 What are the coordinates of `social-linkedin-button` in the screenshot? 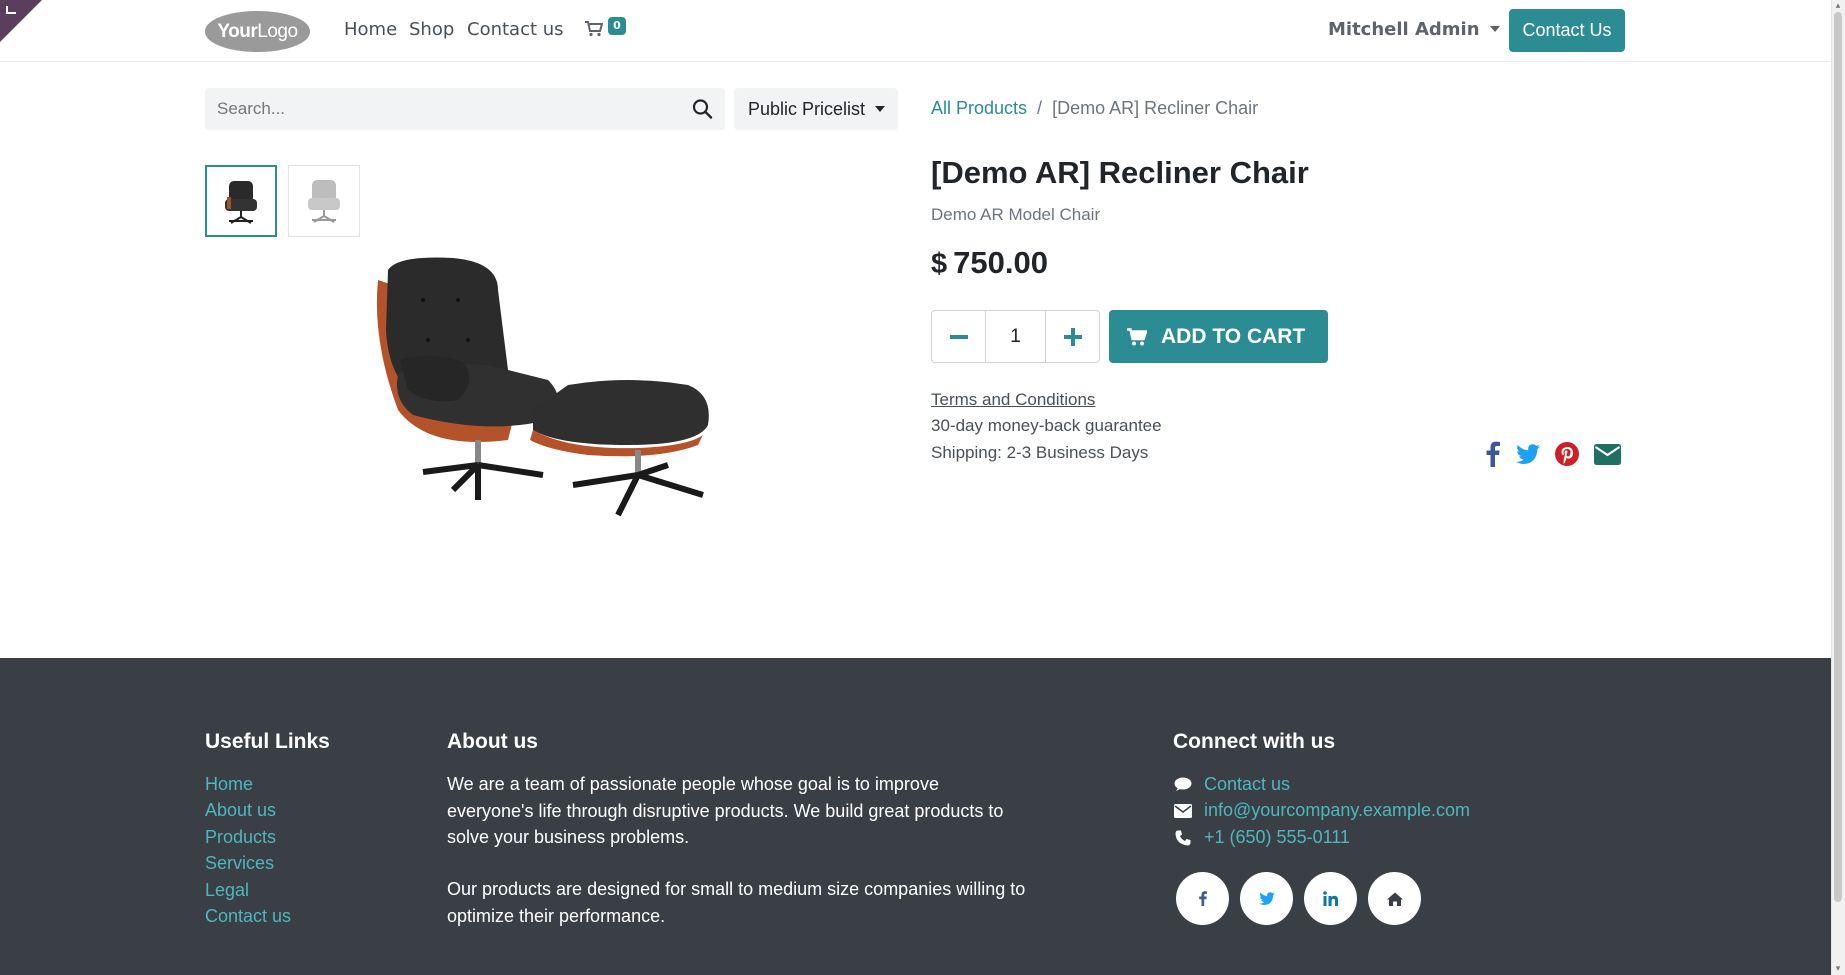 It's located at (1330, 898).